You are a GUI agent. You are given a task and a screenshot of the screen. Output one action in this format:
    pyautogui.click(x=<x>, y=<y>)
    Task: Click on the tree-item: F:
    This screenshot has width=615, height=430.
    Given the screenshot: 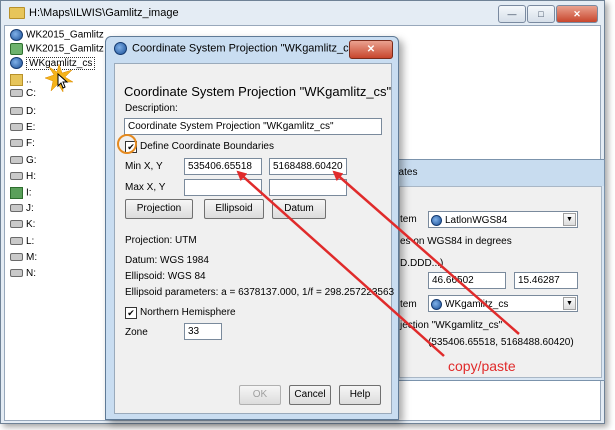 What is the action you would take?
    pyautogui.click(x=22, y=144)
    